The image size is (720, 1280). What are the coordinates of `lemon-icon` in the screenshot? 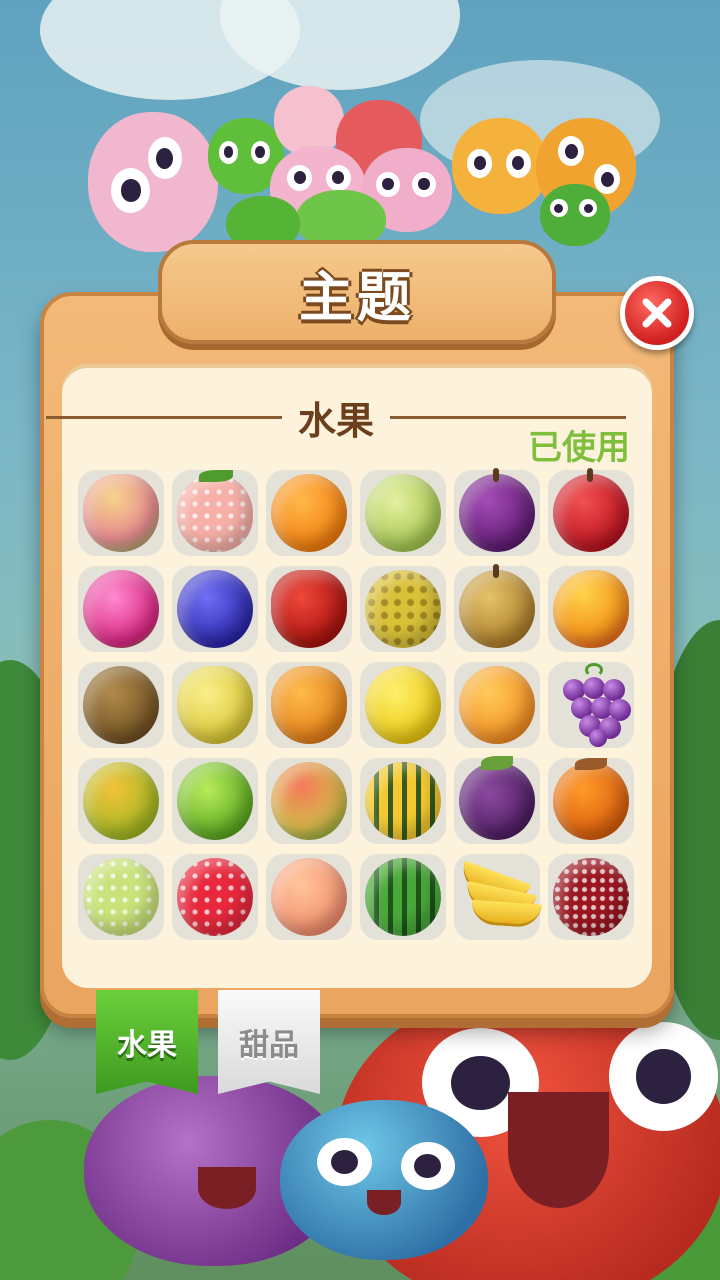 It's located at (403, 705).